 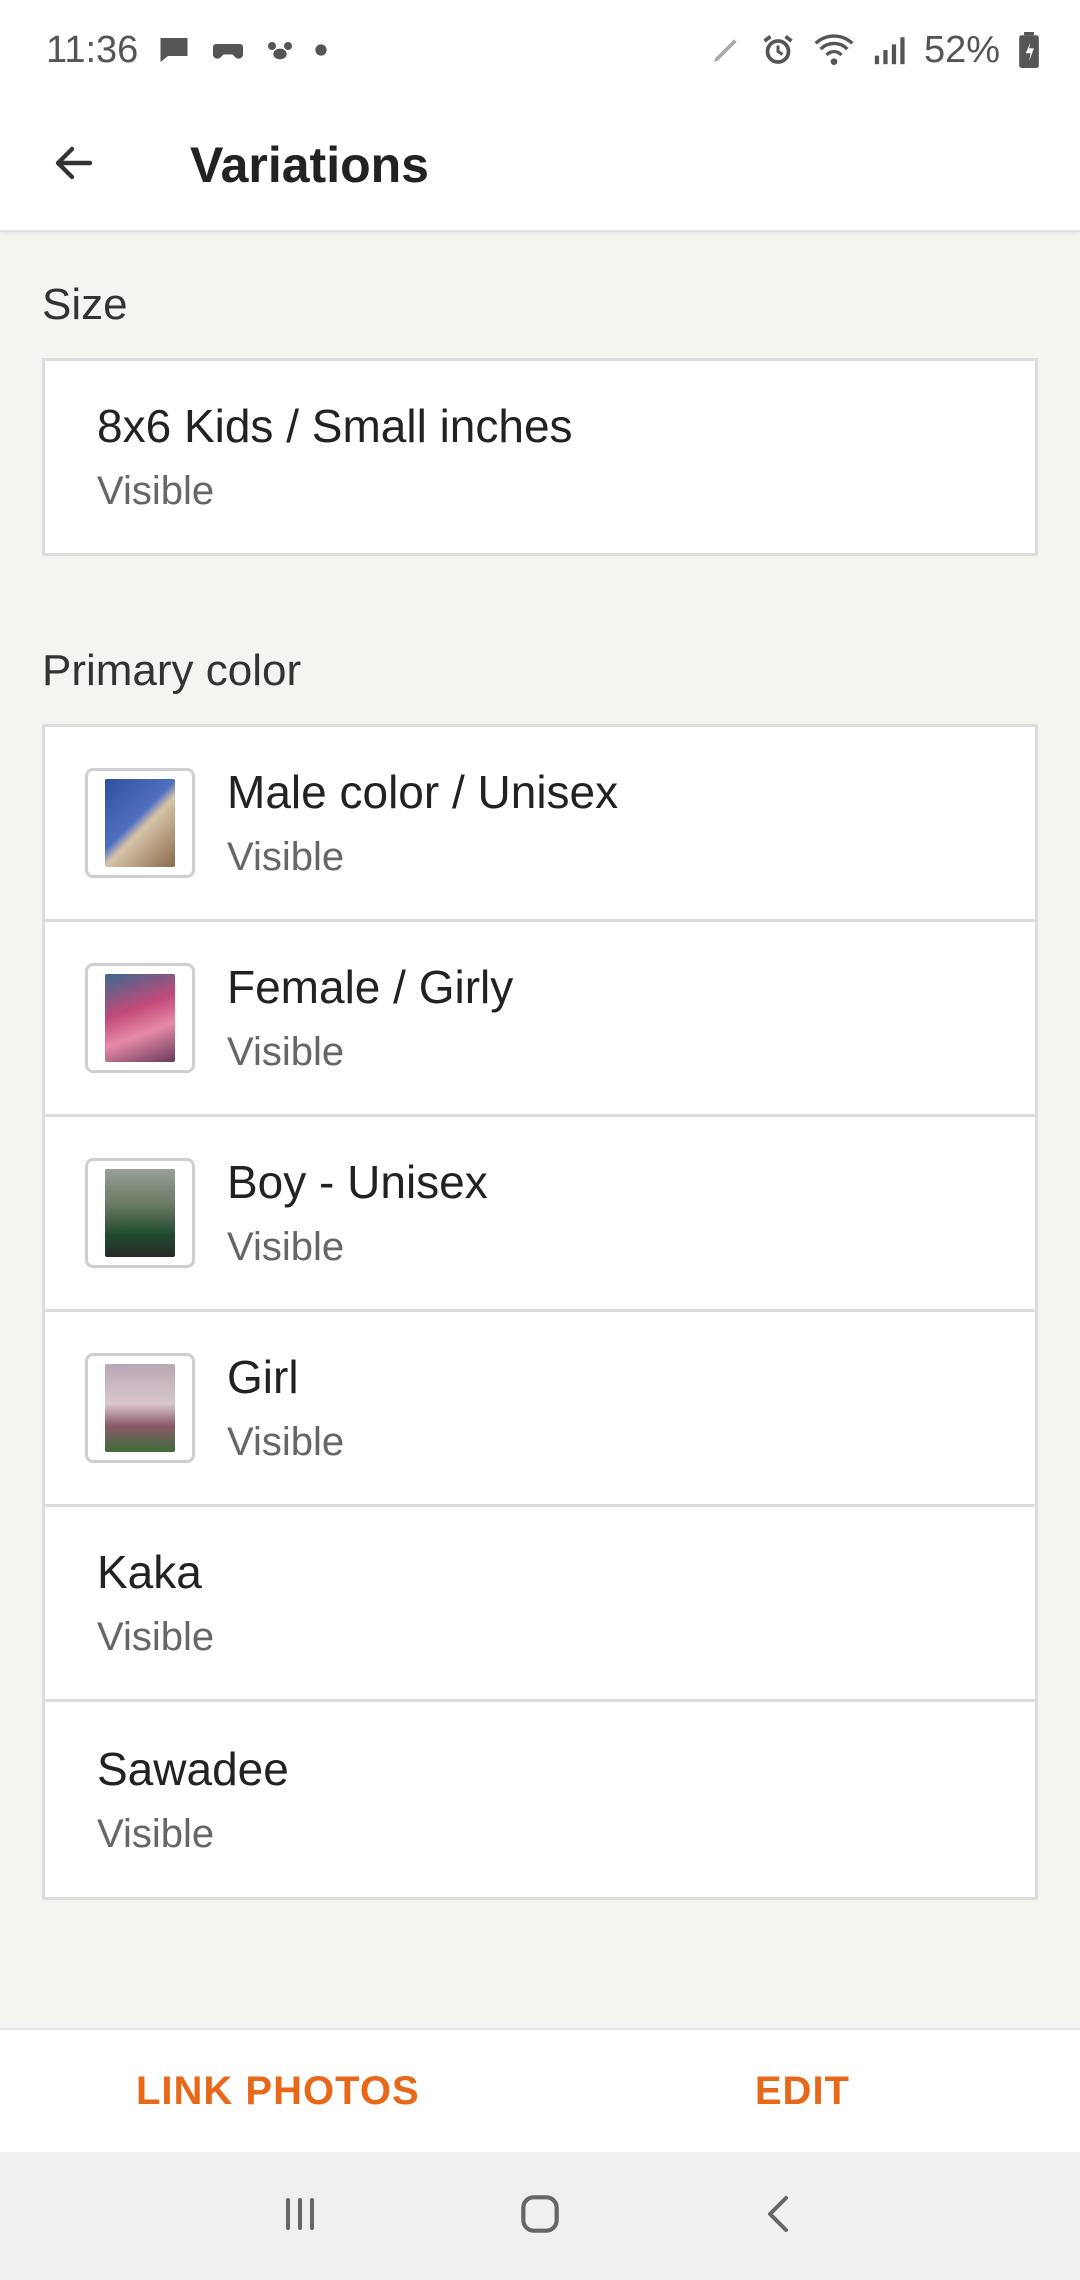 I want to click on row-title: Female / Girly, so click(x=370, y=987).